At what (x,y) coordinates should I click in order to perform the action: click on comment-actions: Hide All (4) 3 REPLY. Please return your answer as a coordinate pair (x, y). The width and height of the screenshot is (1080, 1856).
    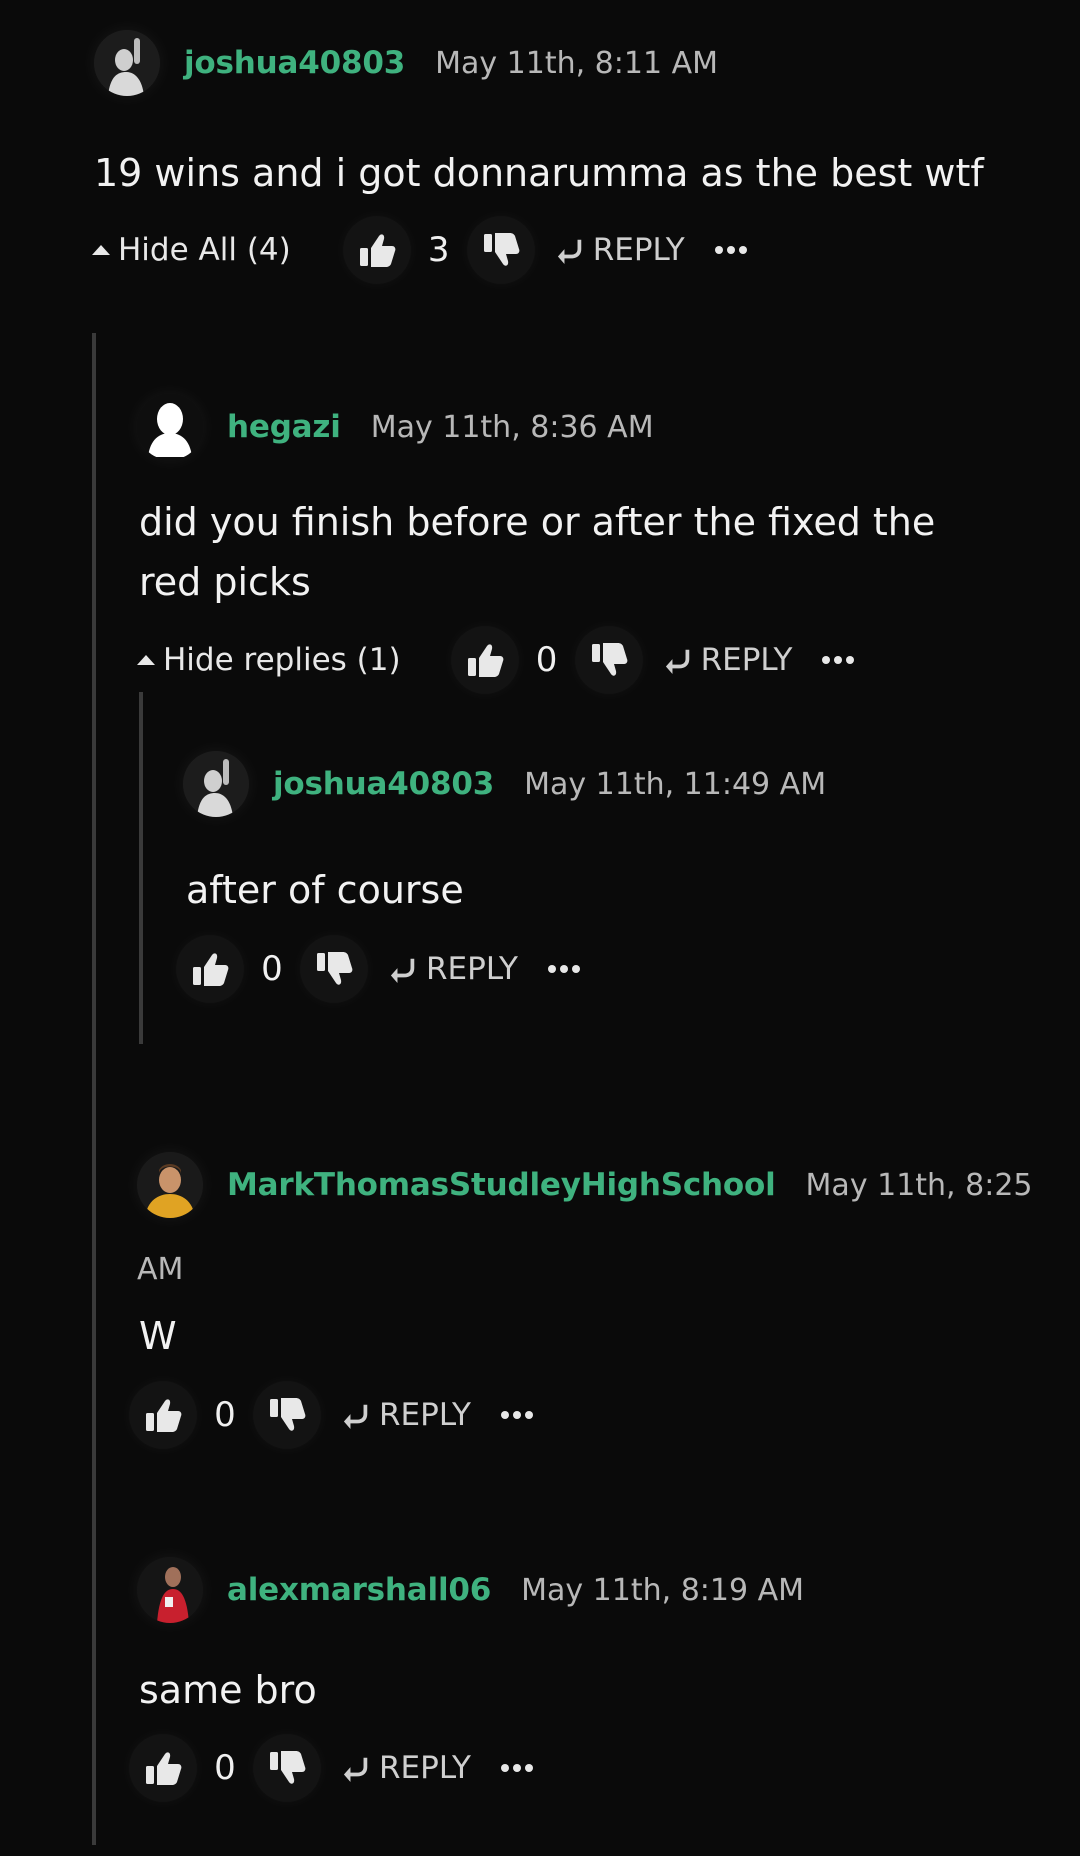
    Looking at the image, I should click on (421, 250).